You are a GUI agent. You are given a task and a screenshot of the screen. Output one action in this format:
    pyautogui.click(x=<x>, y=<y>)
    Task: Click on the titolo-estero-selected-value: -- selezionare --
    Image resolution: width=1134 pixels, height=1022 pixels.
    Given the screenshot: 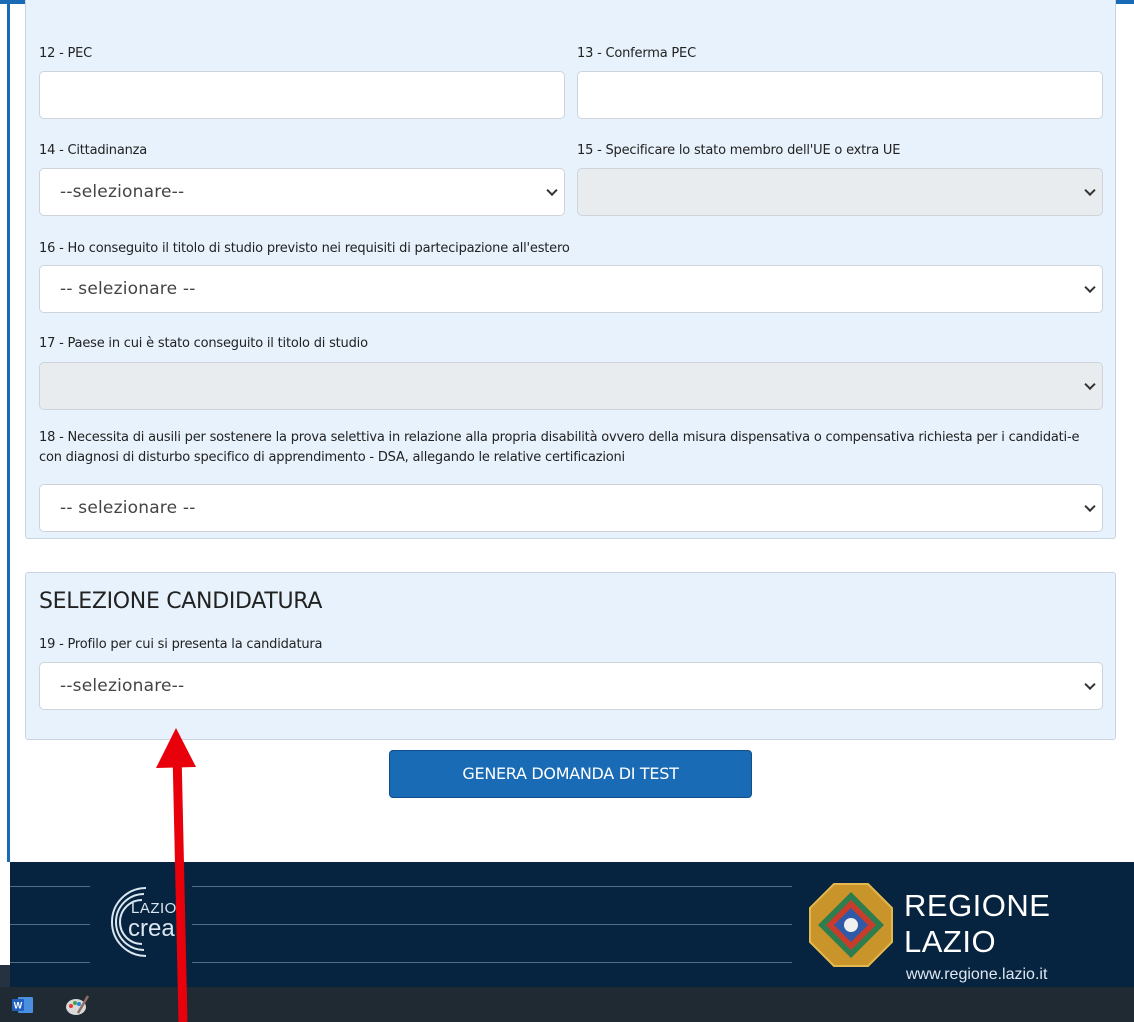 What is the action you would take?
    pyautogui.click(x=128, y=289)
    